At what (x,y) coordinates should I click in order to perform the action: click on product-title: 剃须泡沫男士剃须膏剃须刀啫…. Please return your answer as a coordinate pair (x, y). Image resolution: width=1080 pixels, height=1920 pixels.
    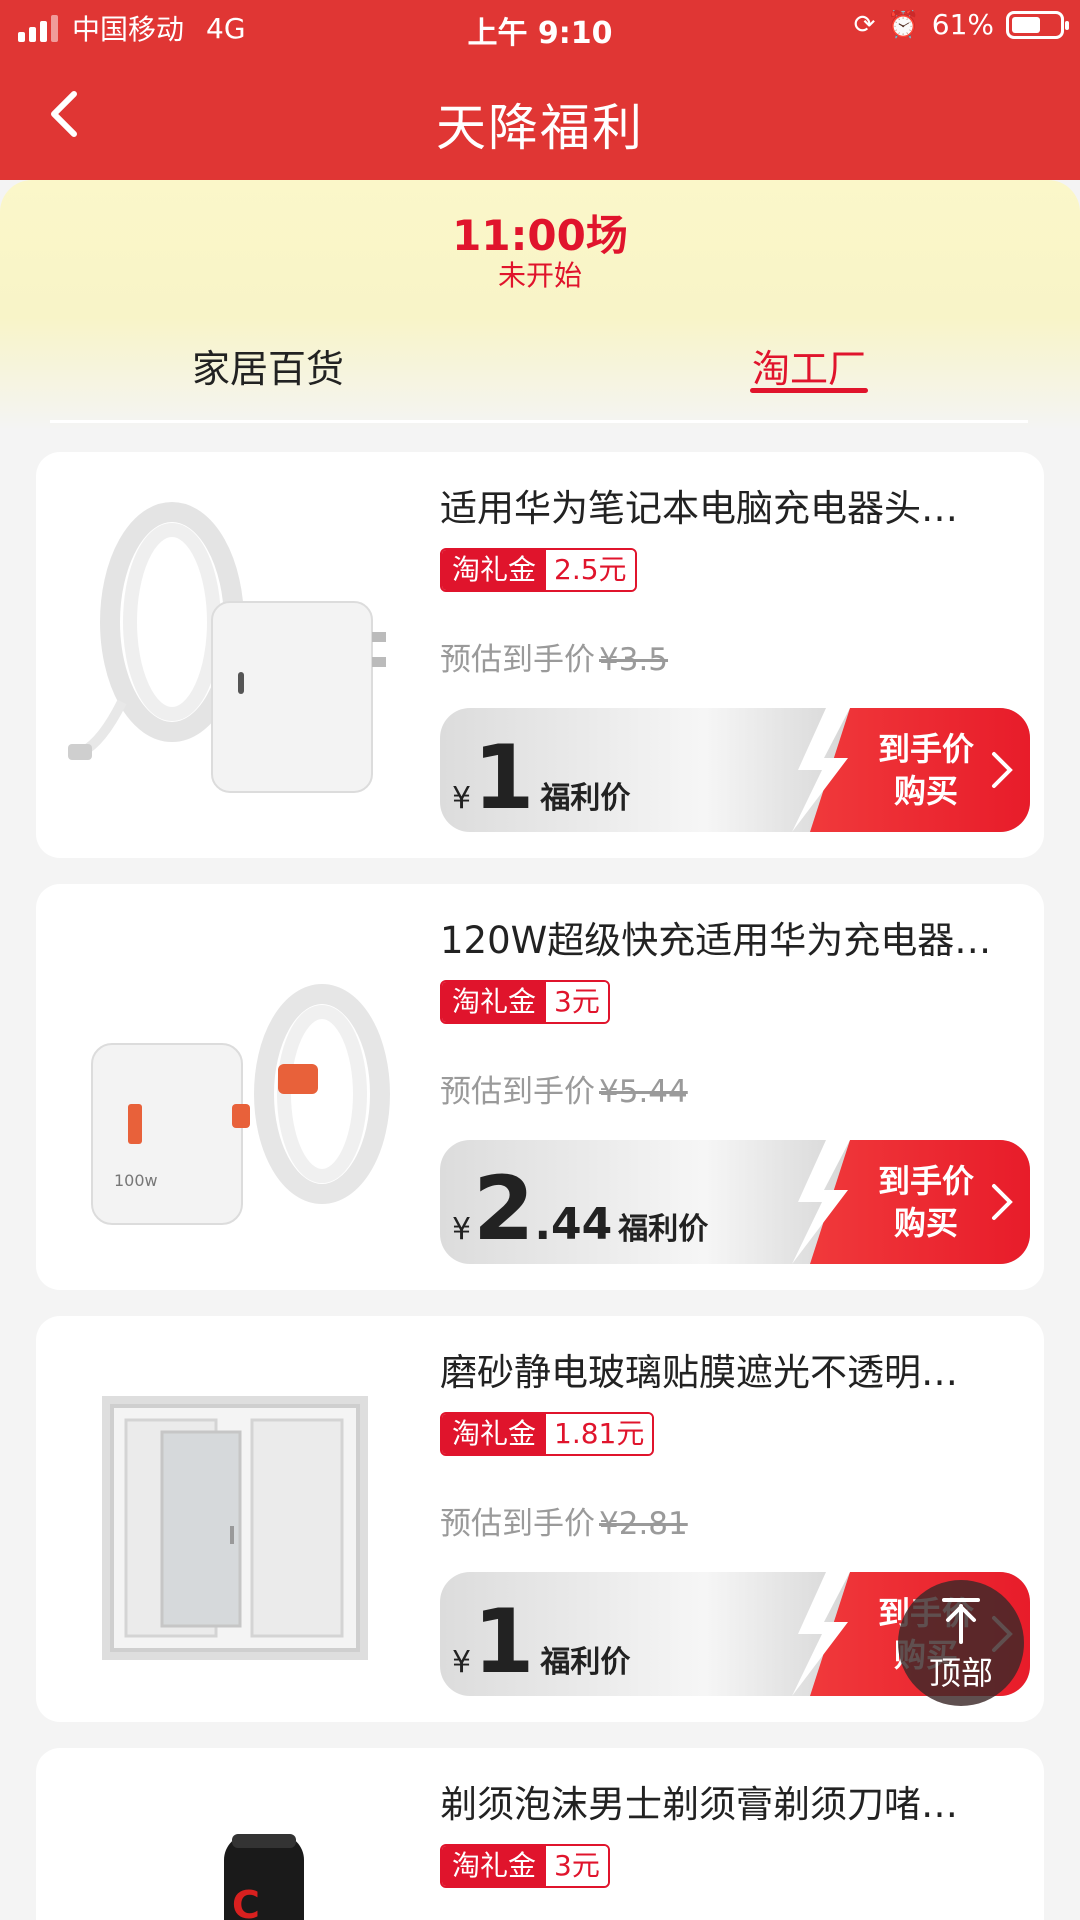
    Looking at the image, I should click on (725, 1801).